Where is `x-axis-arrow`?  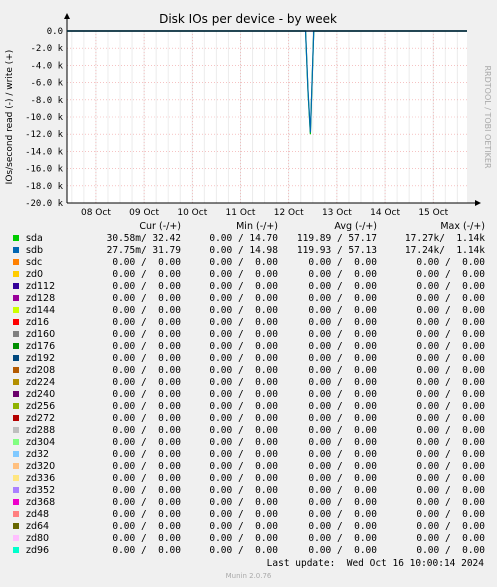
x-axis-arrow is located at coordinates (478, 203).